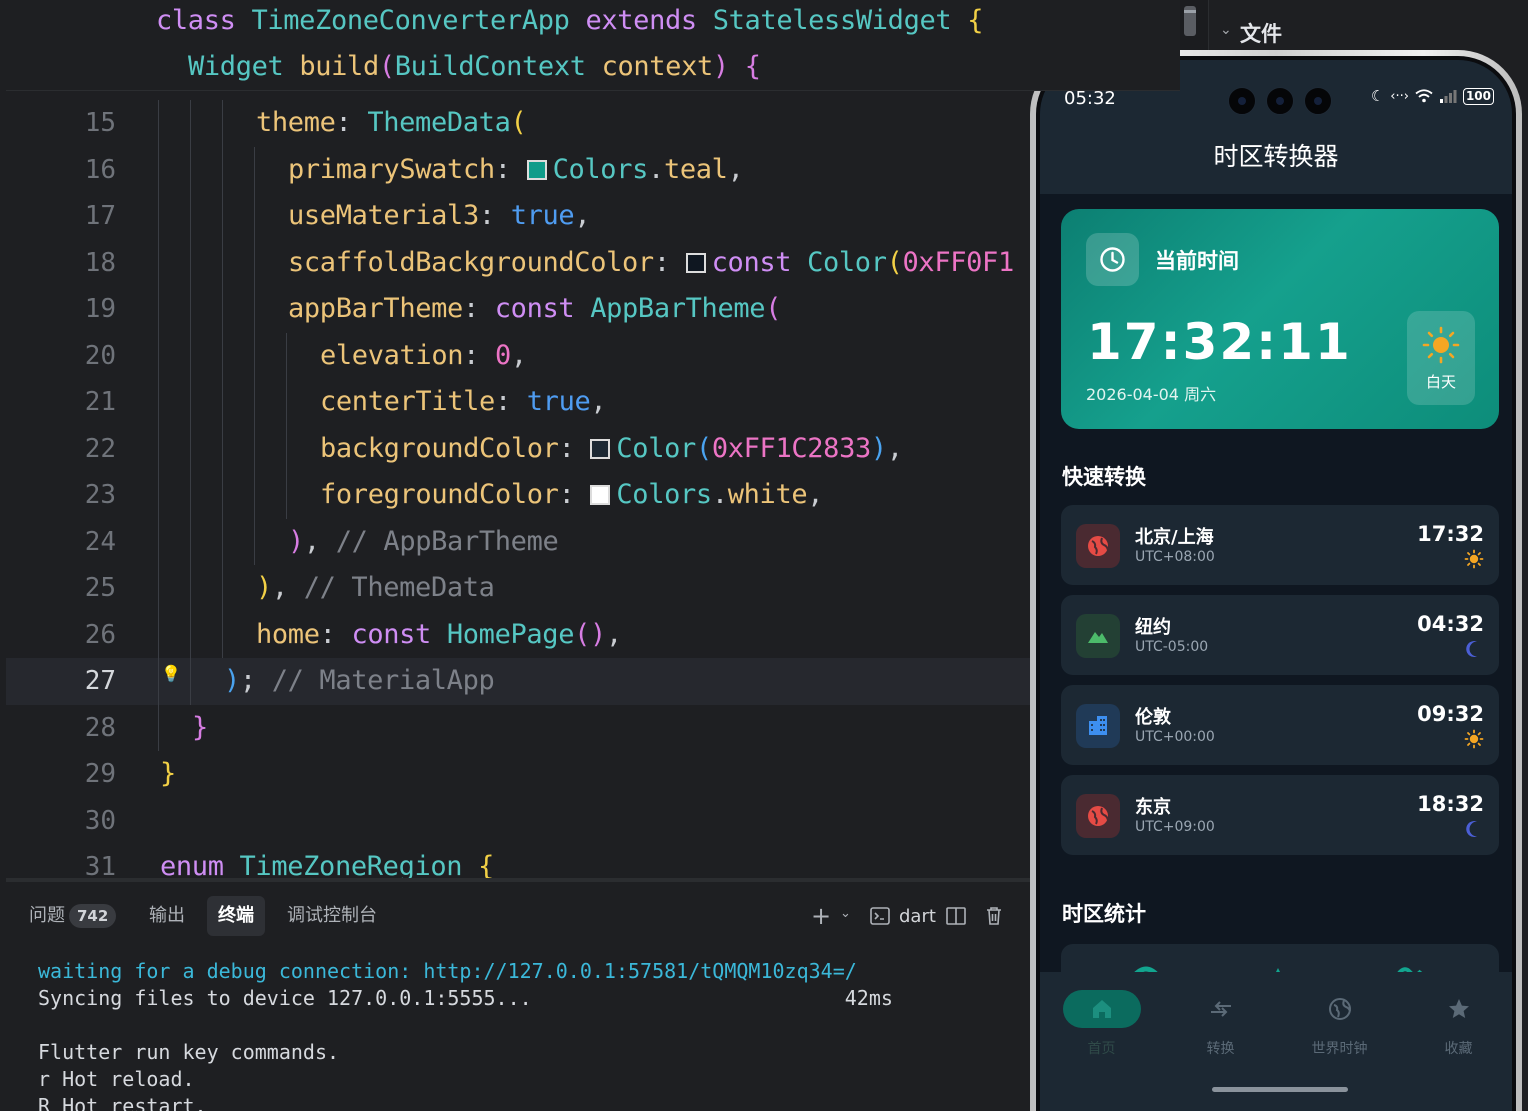  I want to click on code-line: 23 foregroundColor: Colors.white,, so click(593, 495).